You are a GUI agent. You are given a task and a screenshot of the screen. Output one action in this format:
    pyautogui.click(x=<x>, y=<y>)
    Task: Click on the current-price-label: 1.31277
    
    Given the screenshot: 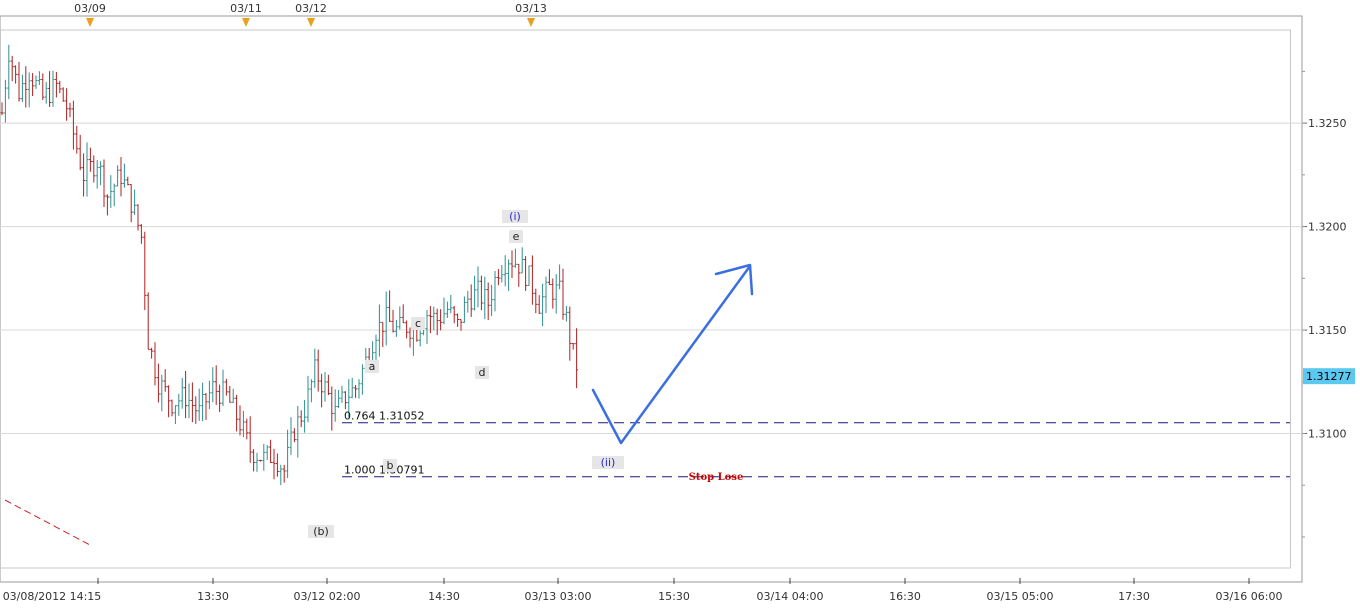 What is the action you would take?
    pyautogui.click(x=1329, y=376)
    